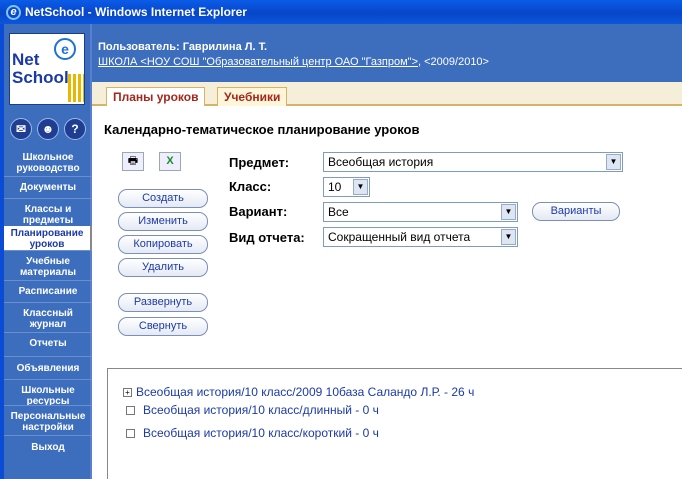  I want to click on copy-button: Копировать, so click(163, 244).